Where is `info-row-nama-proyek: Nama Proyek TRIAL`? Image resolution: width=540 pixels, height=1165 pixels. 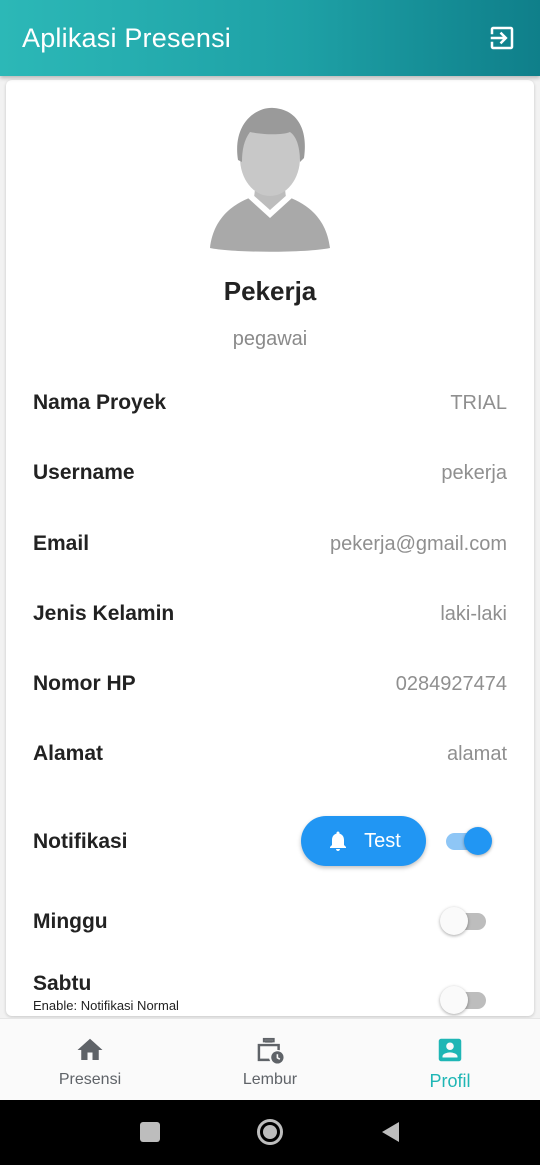 info-row-nama-proyek: Nama Proyek TRIAL is located at coordinates (270, 403).